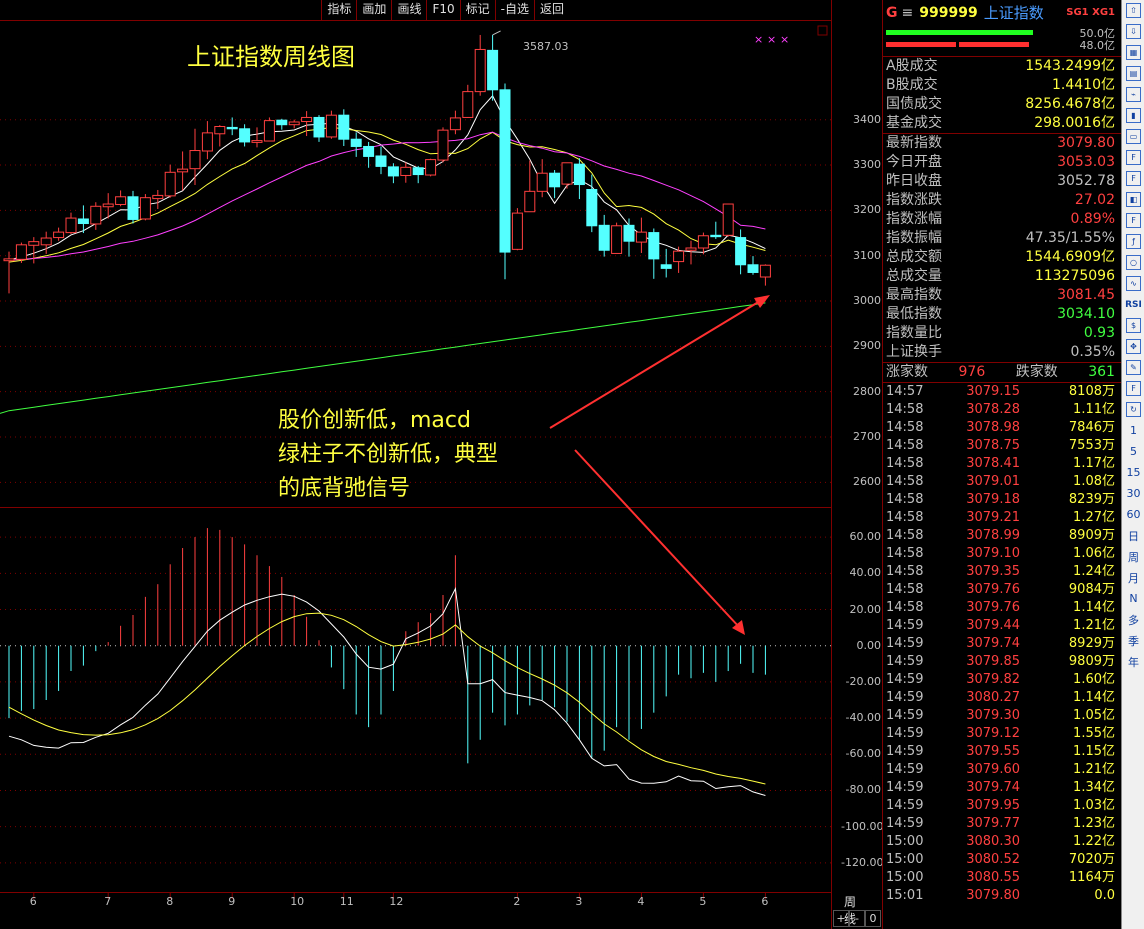  What do you see at coordinates (1002, 200) in the screenshot?
I see `quote-row: 指数涨跌 27.02` at bounding box center [1002, 200].